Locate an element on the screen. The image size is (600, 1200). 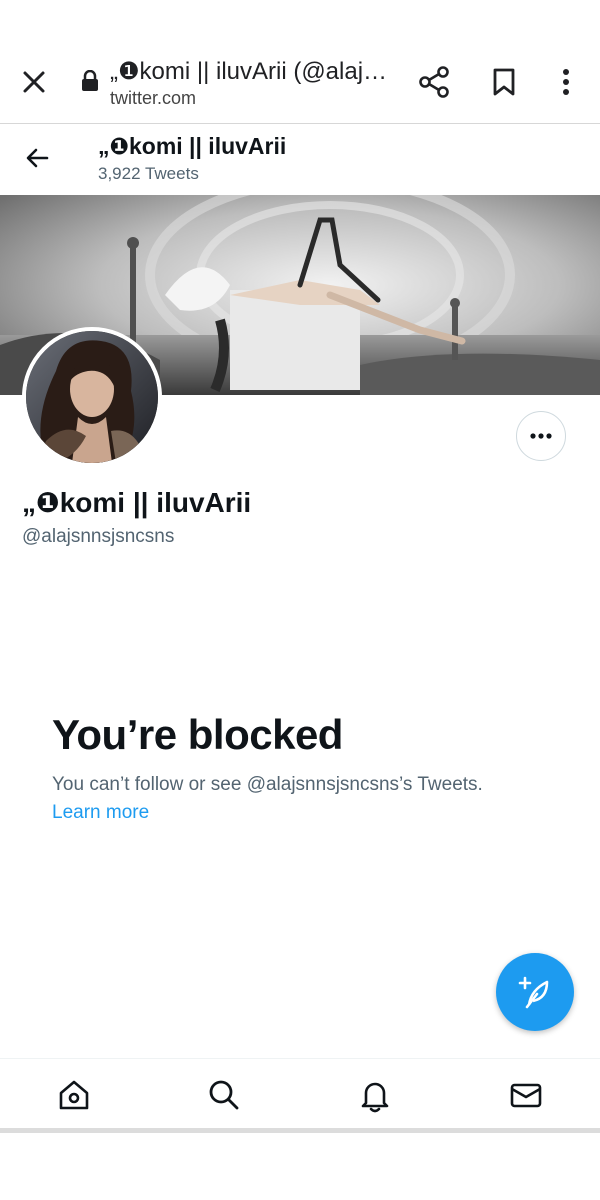
back-button is located at coordinates (38, 158).